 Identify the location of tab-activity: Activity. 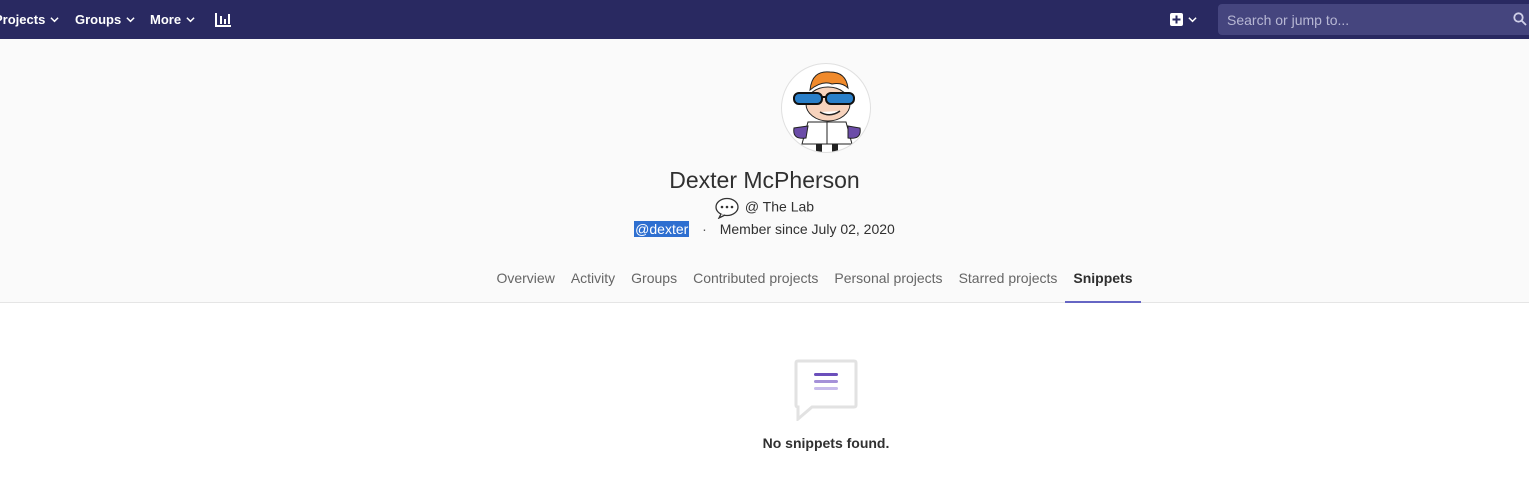
(593, 282).